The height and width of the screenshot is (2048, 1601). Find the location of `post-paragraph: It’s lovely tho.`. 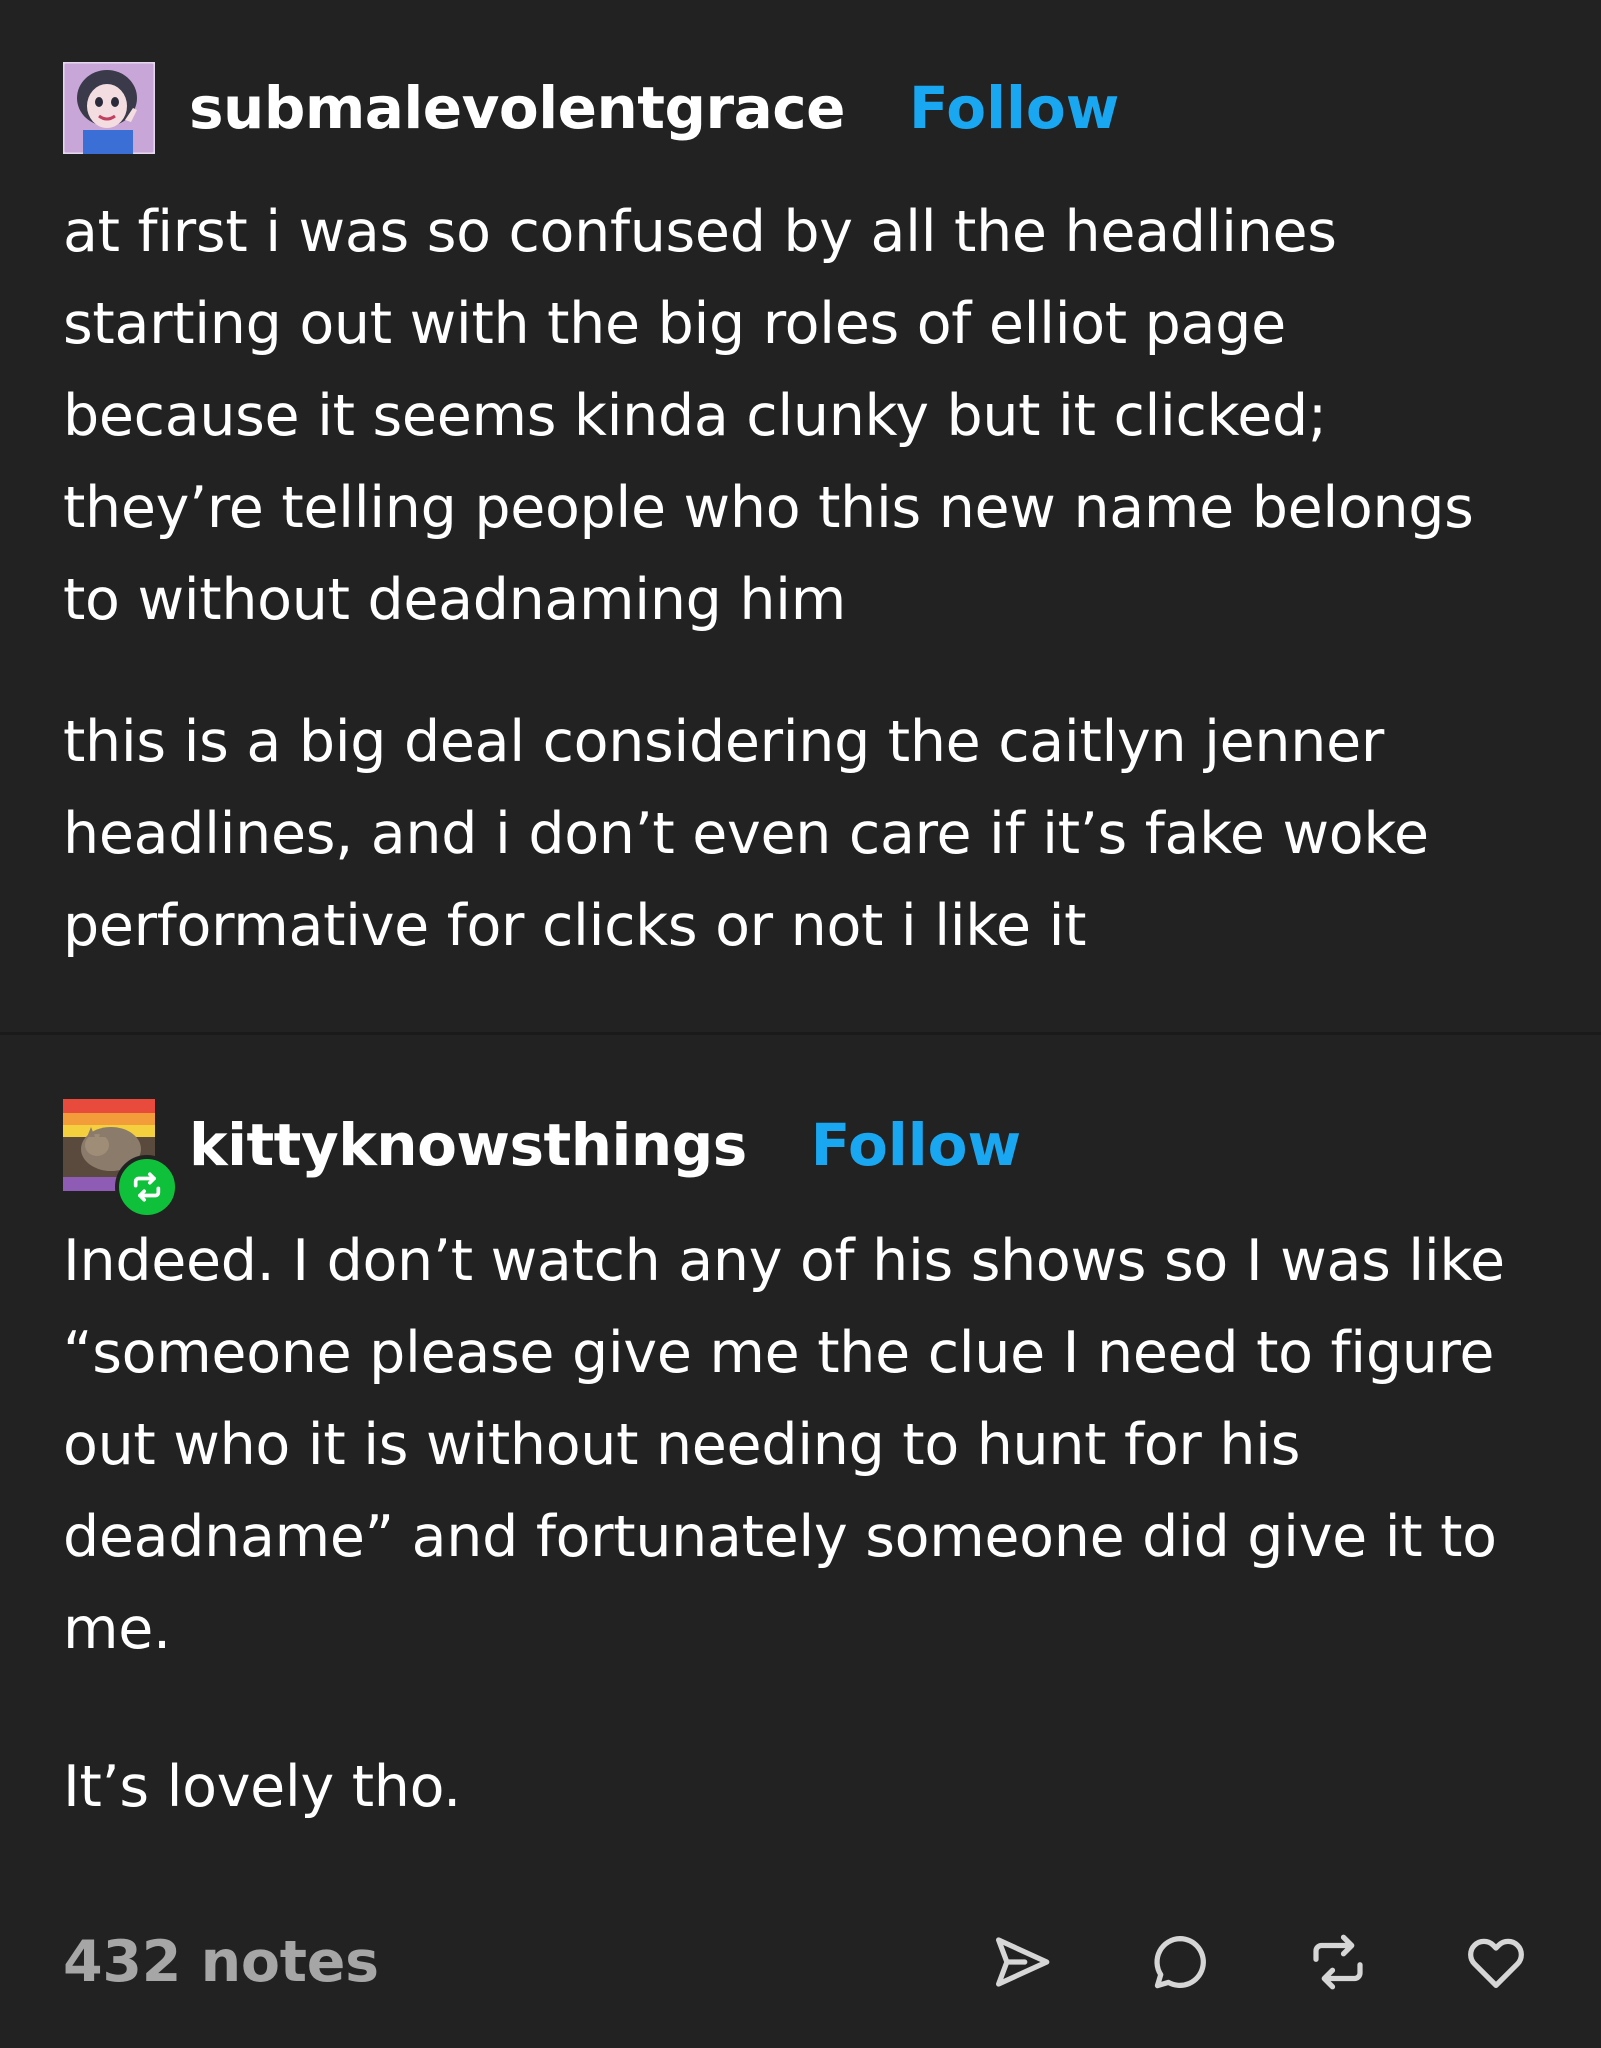

post-paragraph: It’s lovely tho. is located at coordinates (262, 1787).